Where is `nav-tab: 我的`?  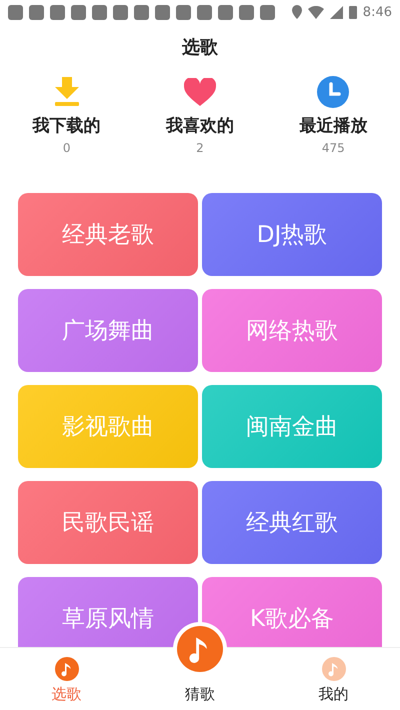 nav-tab: 我的 is located at coordinates (333, 679).